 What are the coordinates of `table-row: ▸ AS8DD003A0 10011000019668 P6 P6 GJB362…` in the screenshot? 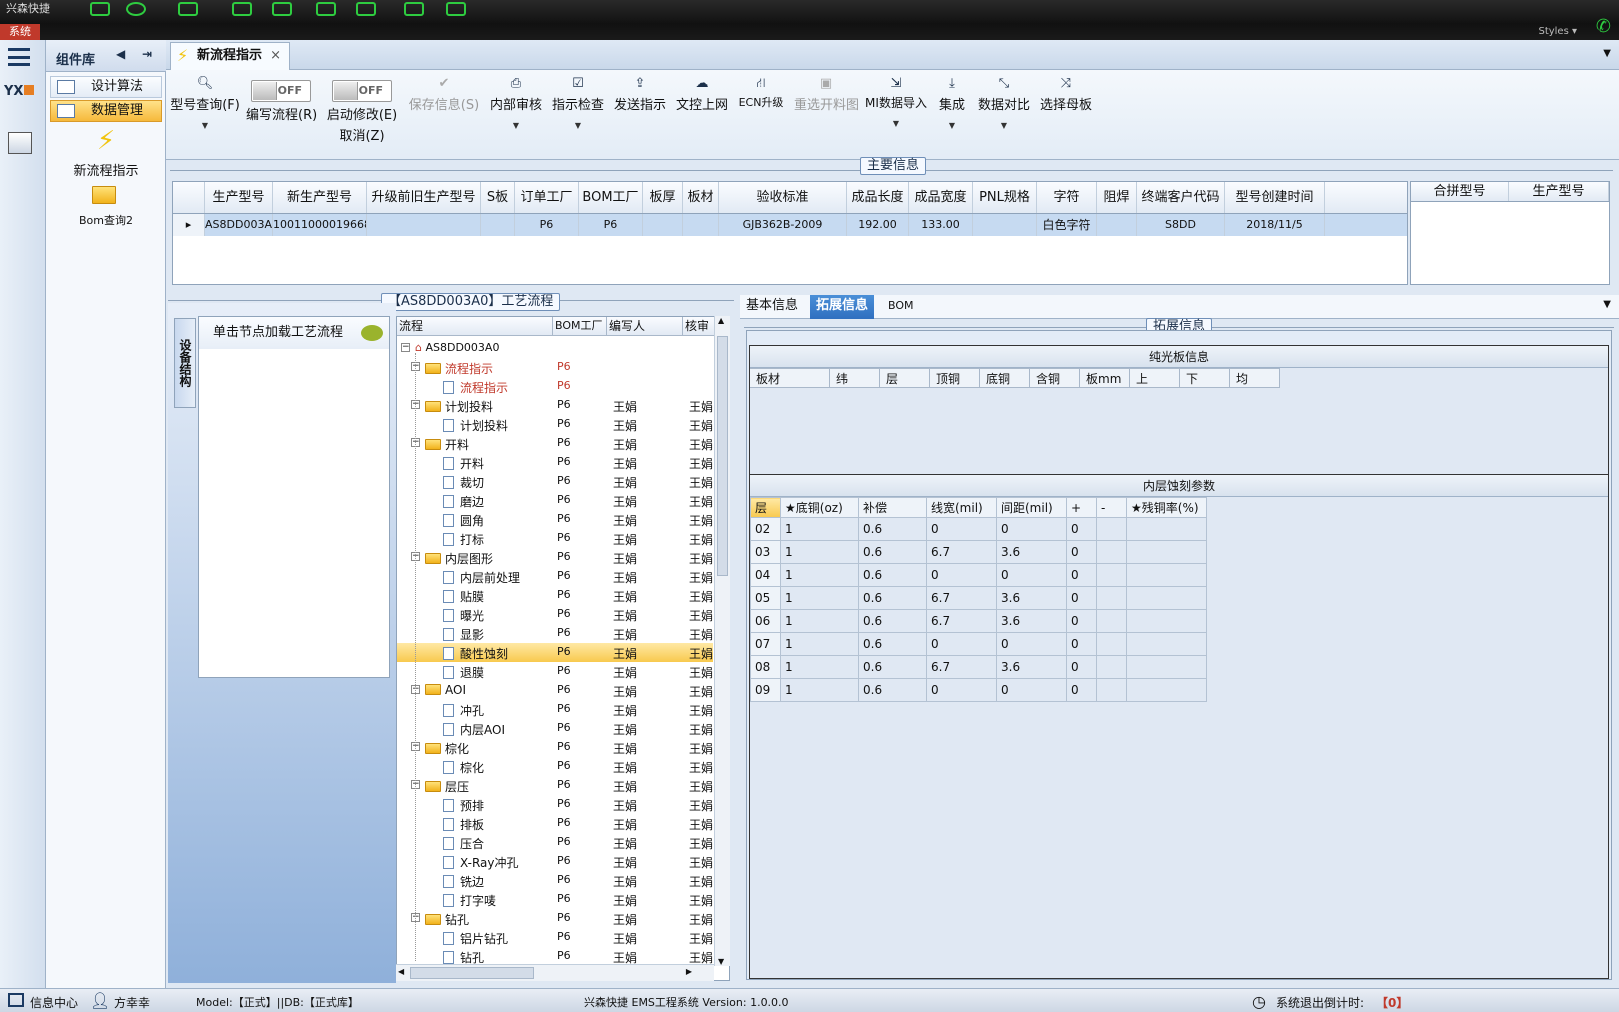 It's located at (790, 225).